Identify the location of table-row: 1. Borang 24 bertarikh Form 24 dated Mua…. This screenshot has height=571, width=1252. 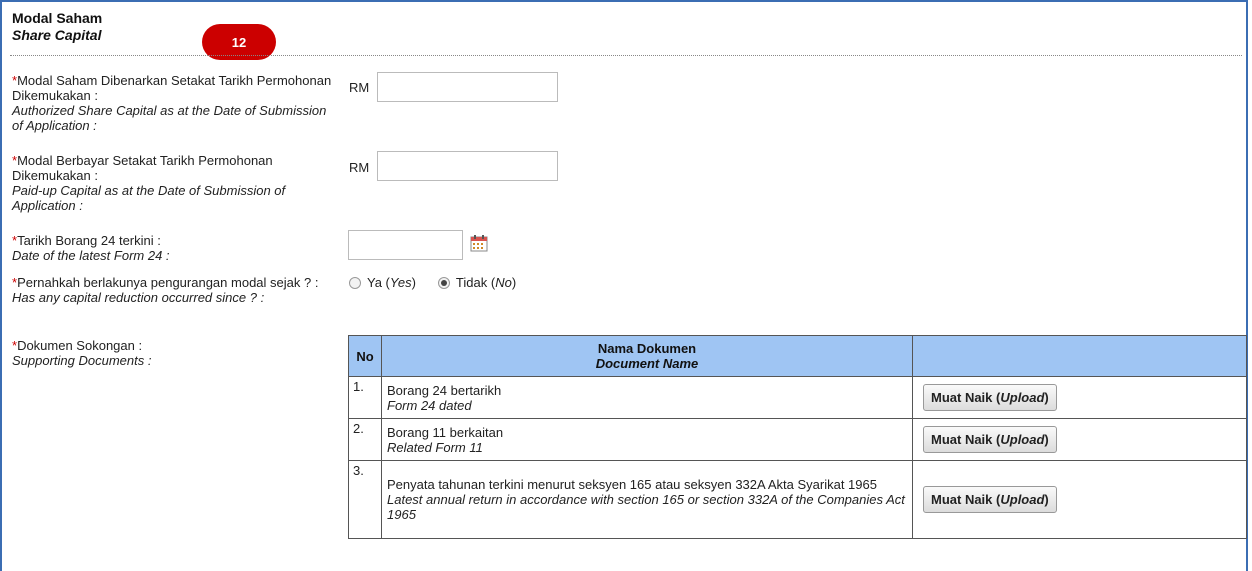
(797, 397).